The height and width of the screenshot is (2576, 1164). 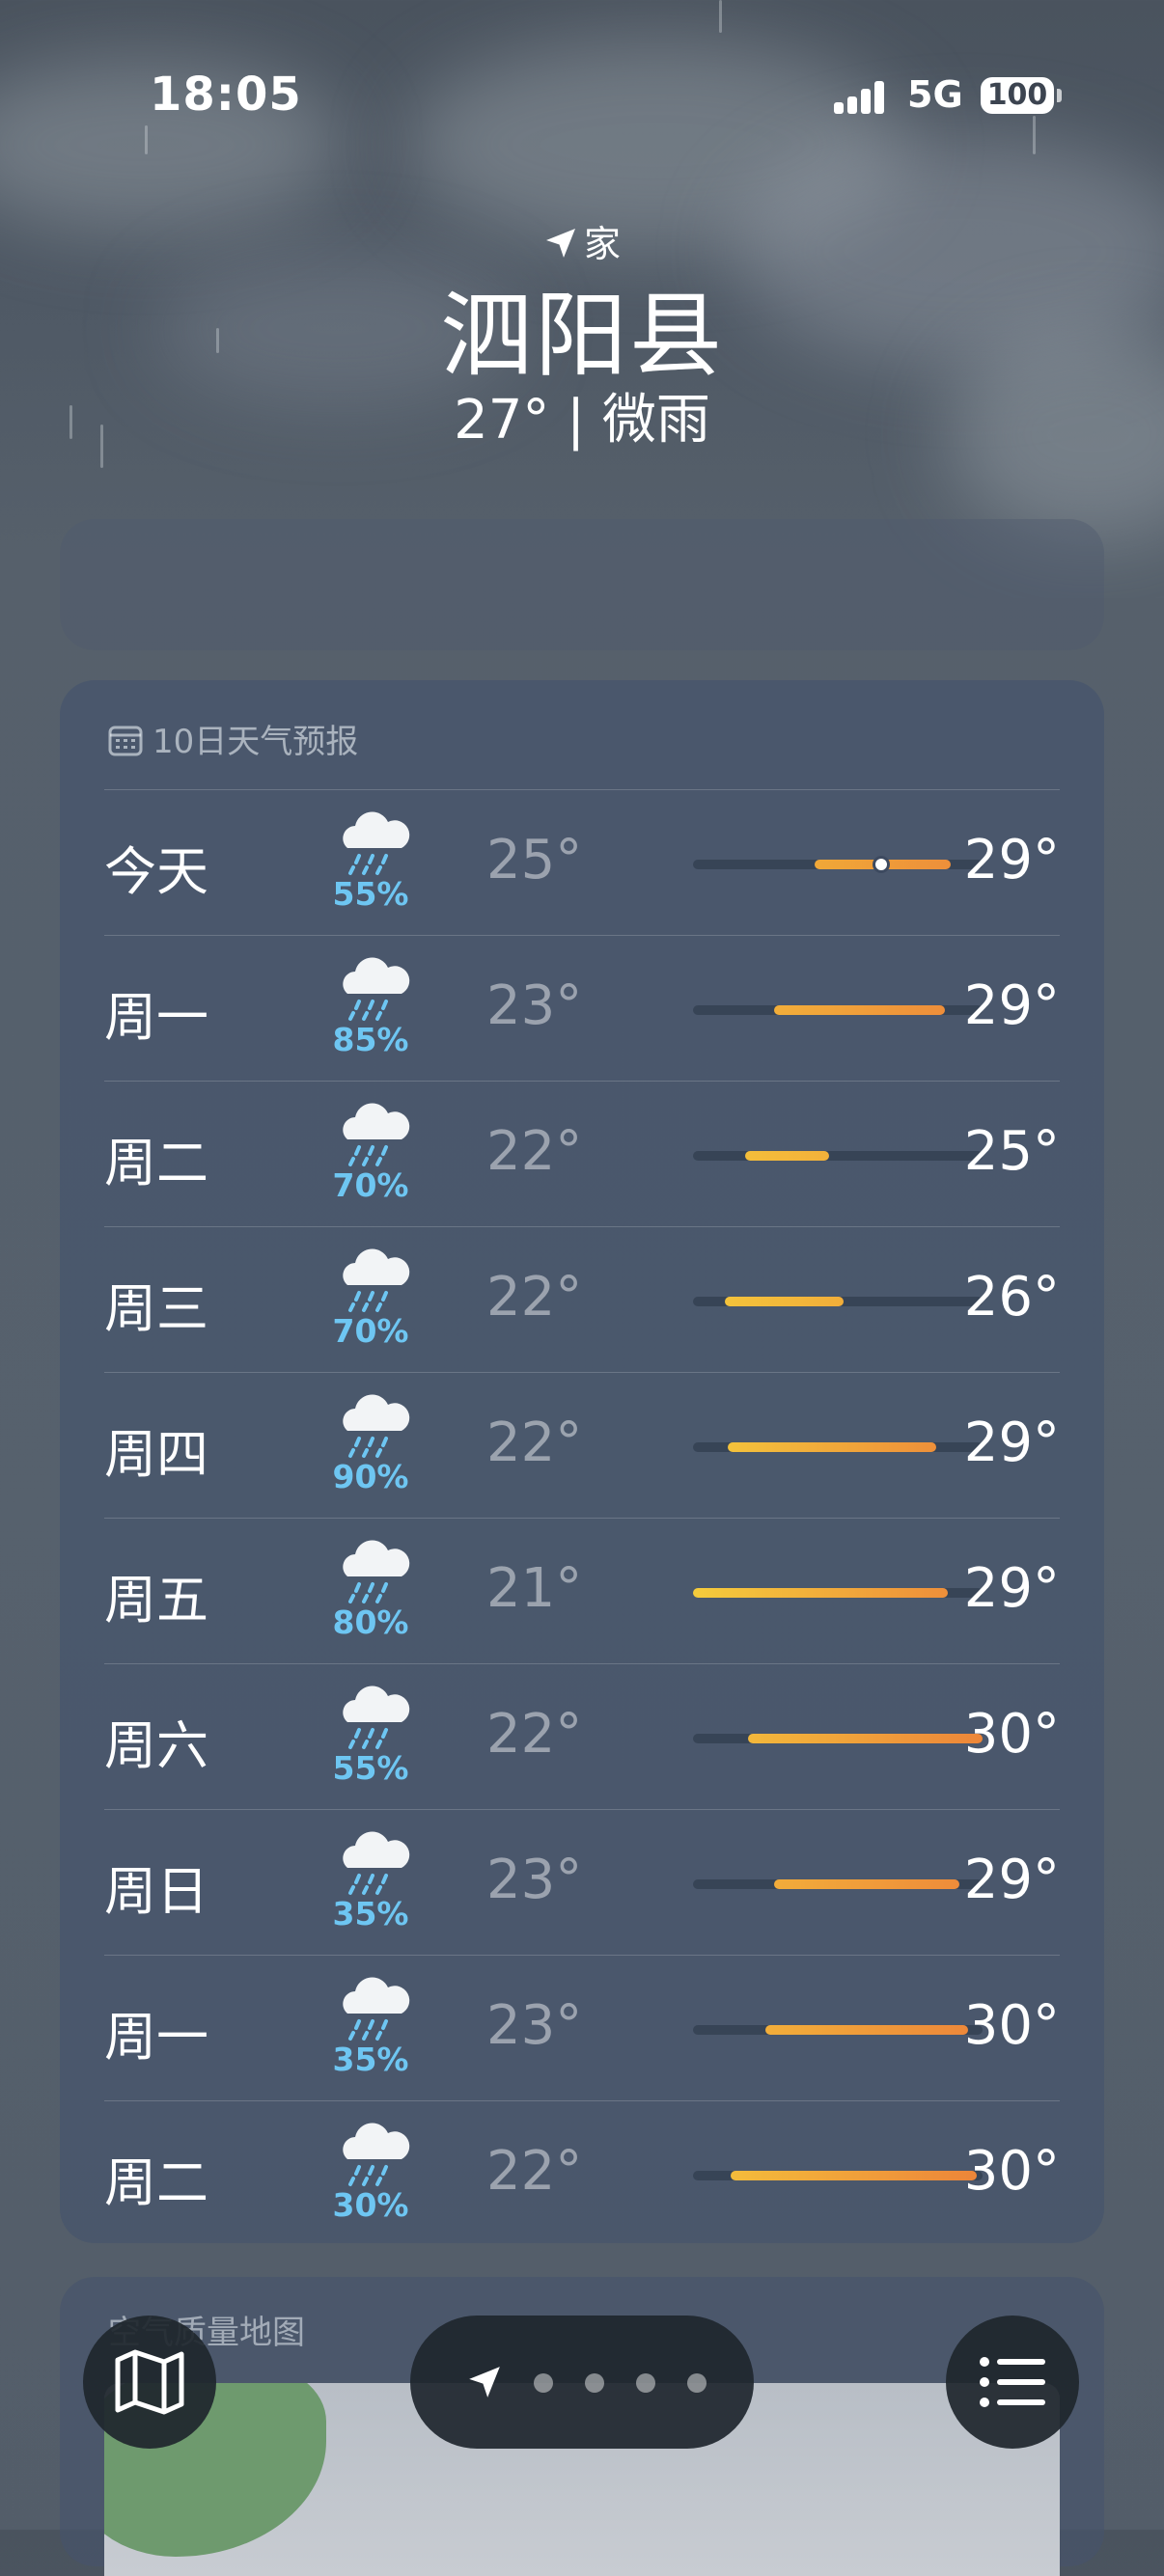 I want to click on forecast-row: 周二 70% 22° 25°, so click(x=582, y=1154).